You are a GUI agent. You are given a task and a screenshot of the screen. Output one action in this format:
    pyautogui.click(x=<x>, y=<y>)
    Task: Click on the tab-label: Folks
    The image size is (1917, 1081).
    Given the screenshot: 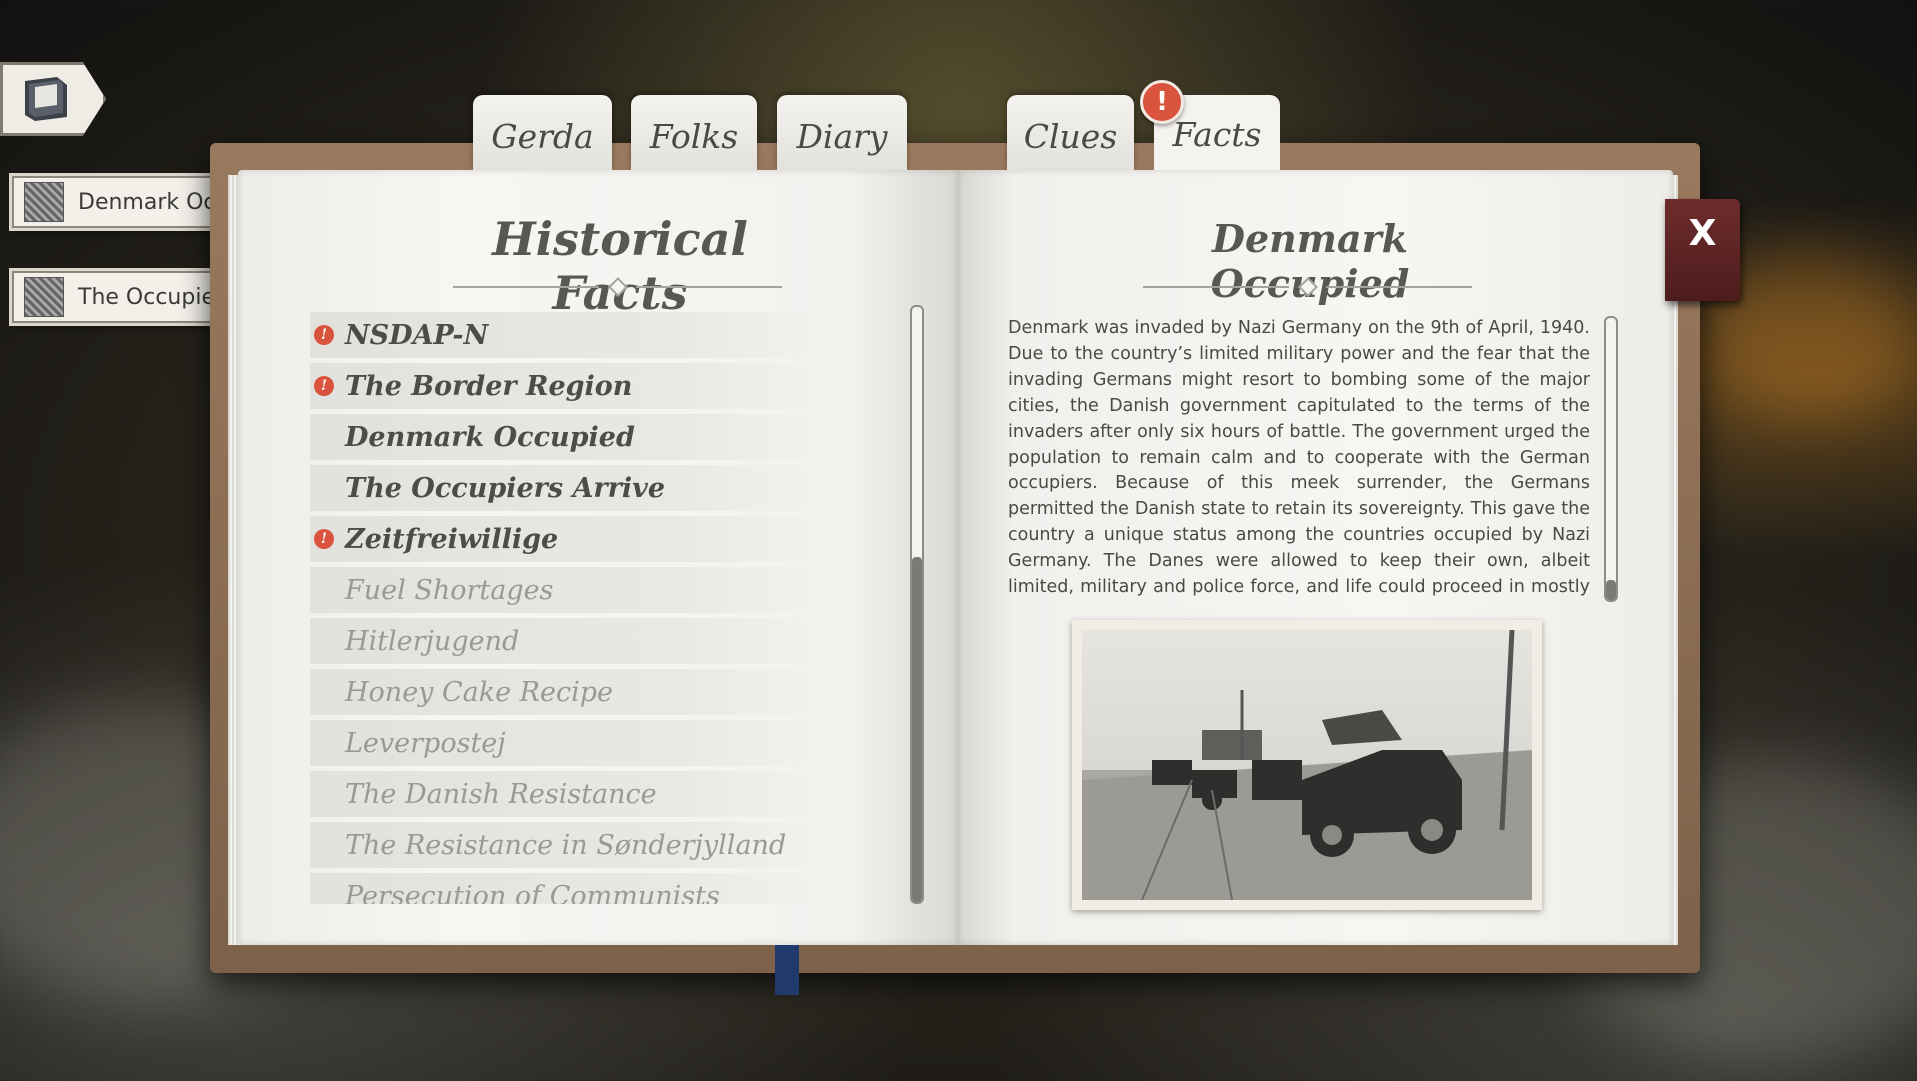 What is the action you would take?
    pyautogui.click(x=694, y=136)
    